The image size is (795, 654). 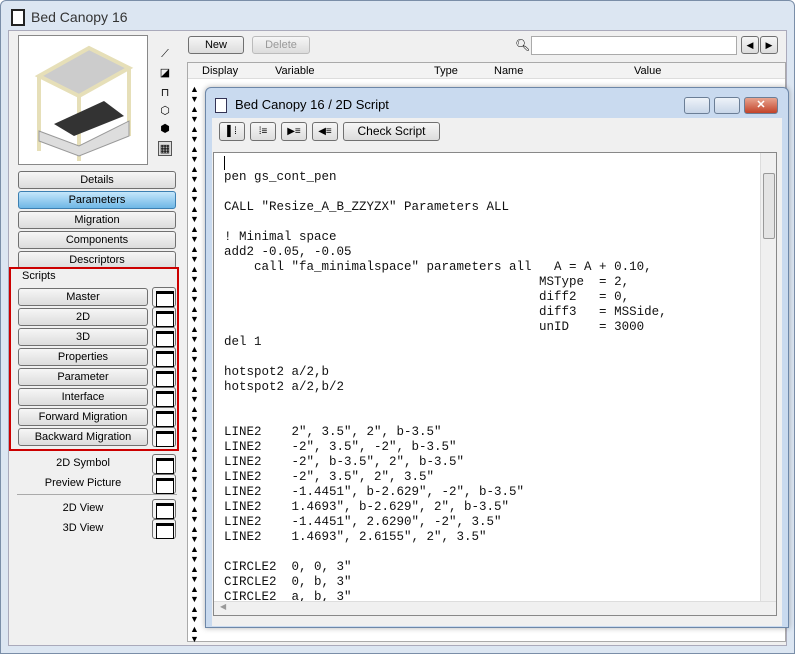 What do you see at coordinates (164, 484) in the screenshot?
I see `open-preview-picture-window-icon` at bounding box center [164, 484].